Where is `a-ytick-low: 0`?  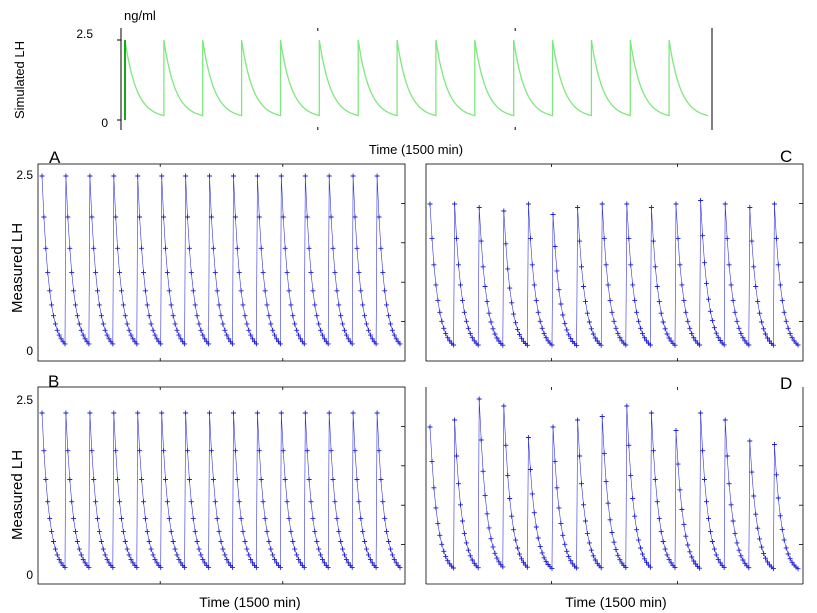
a-ytick-low: 0 is located at coordinates (29, 351).